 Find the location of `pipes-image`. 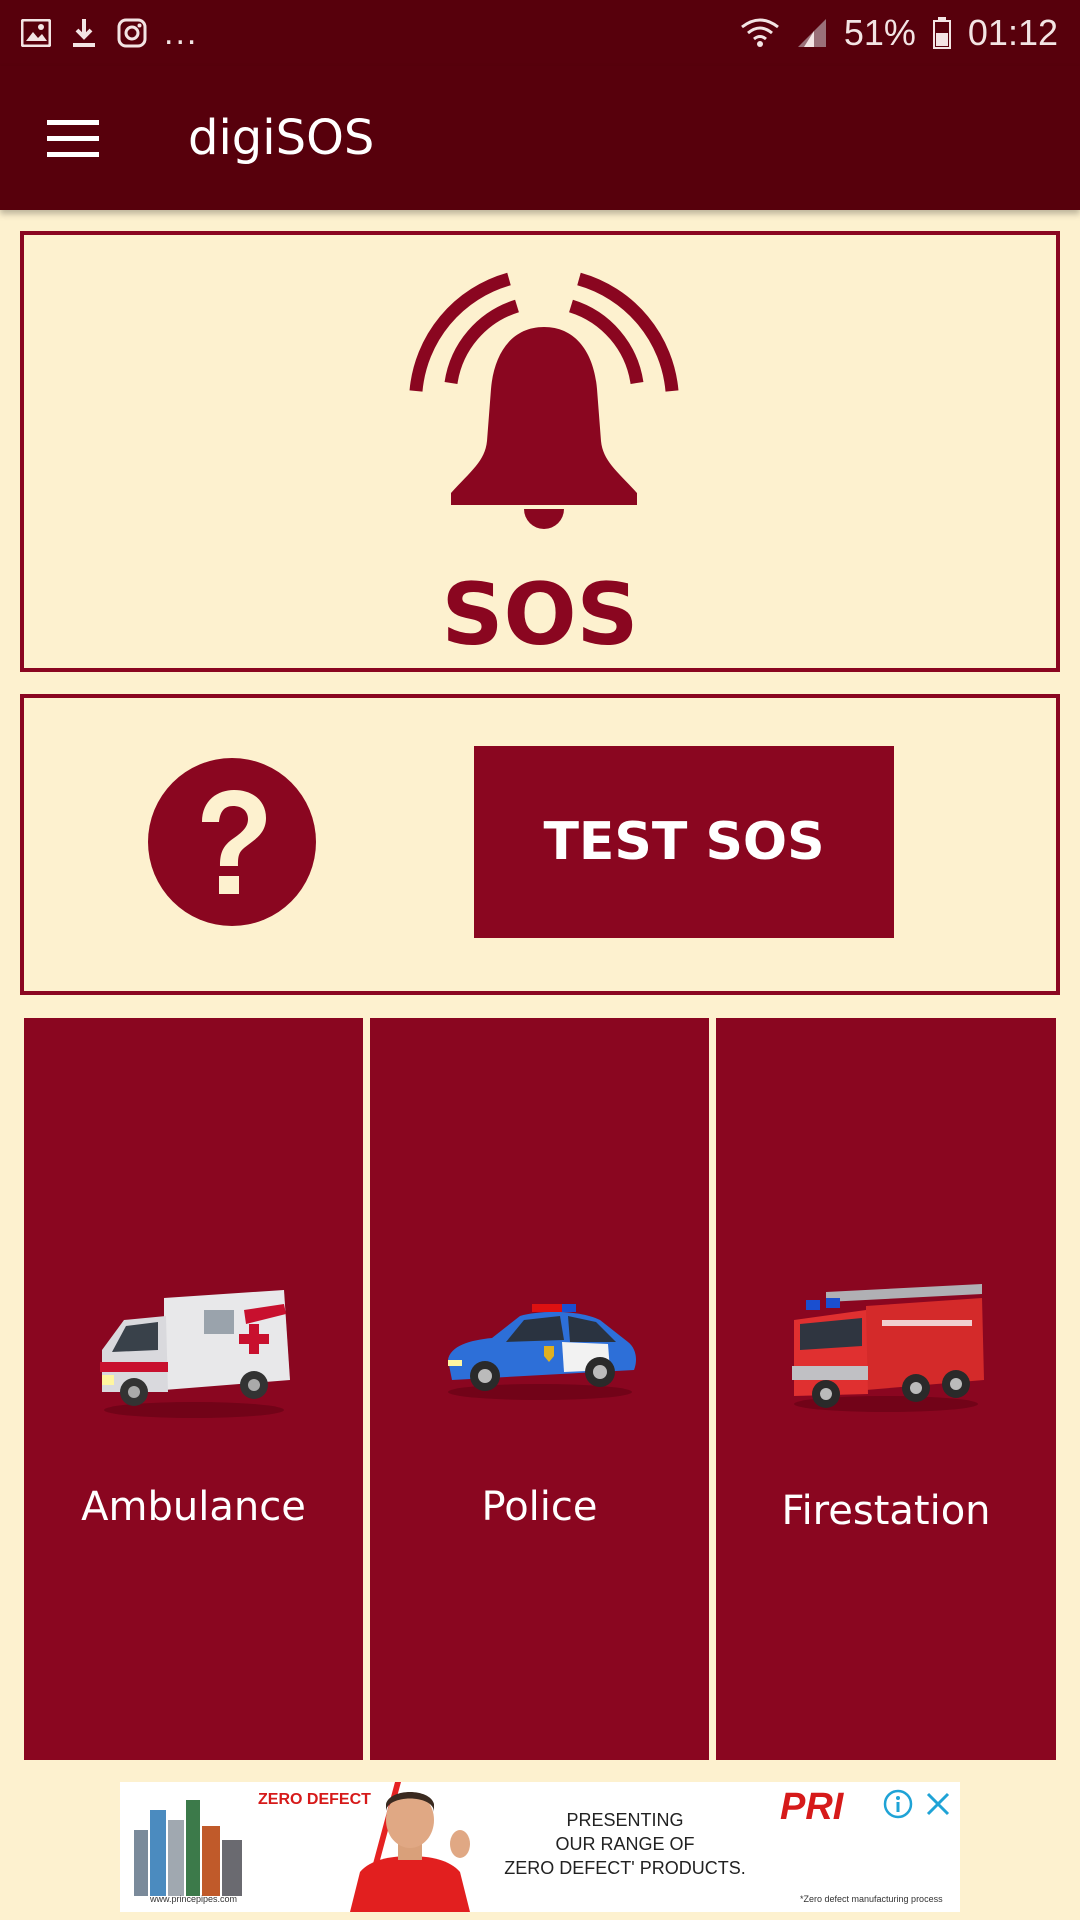

pipes-image is located at coordinates (188, 1848).